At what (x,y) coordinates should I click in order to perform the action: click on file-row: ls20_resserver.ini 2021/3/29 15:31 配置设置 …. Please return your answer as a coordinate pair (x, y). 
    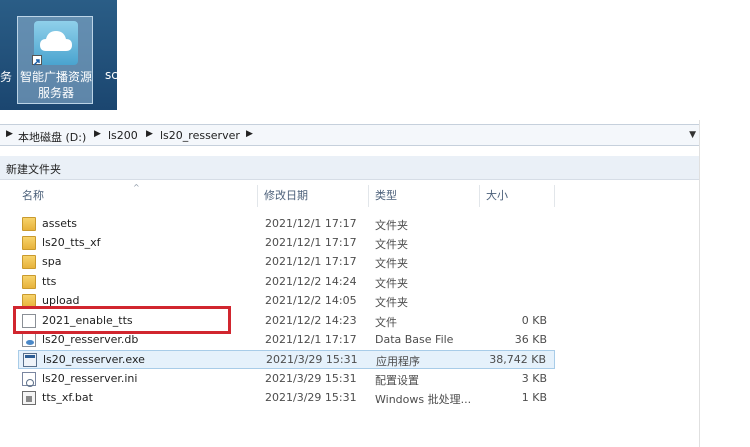
    Looking at the image, I should click on (286, 379).